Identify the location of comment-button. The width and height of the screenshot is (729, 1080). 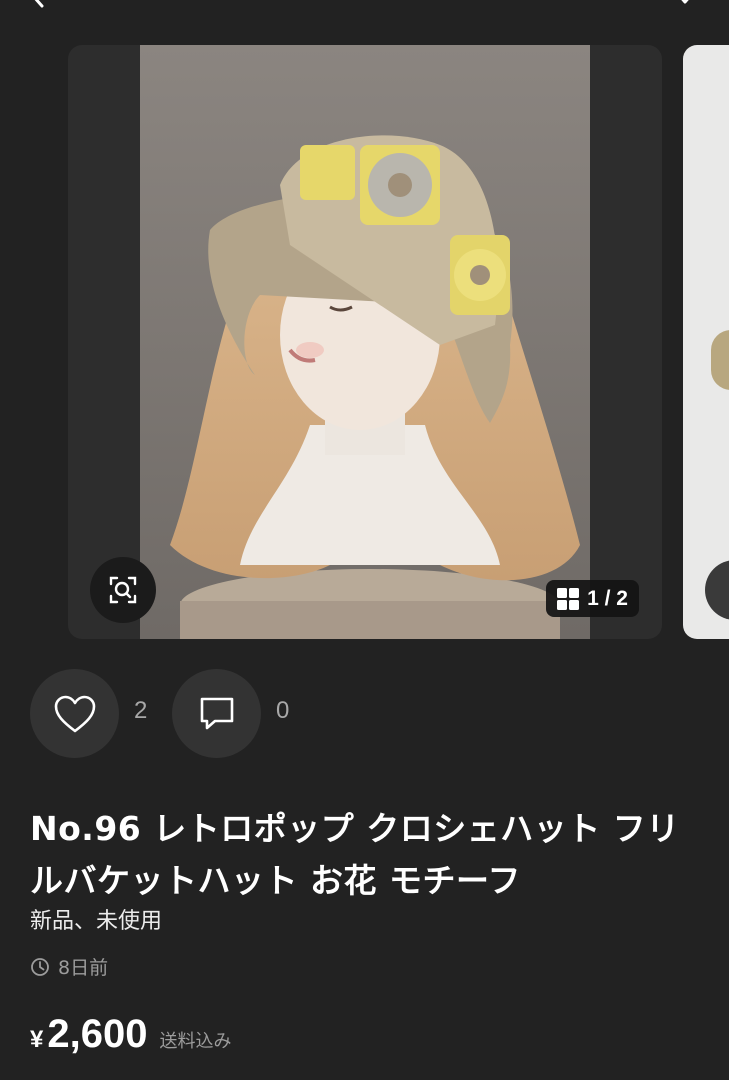
(216, 713).